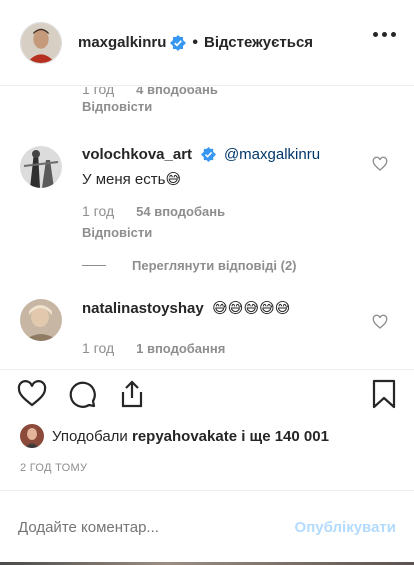 The height and width of the screenshot is (565, 414). I want to click on comment-meta: 1 год 1 вподобання, so click(217, 348).